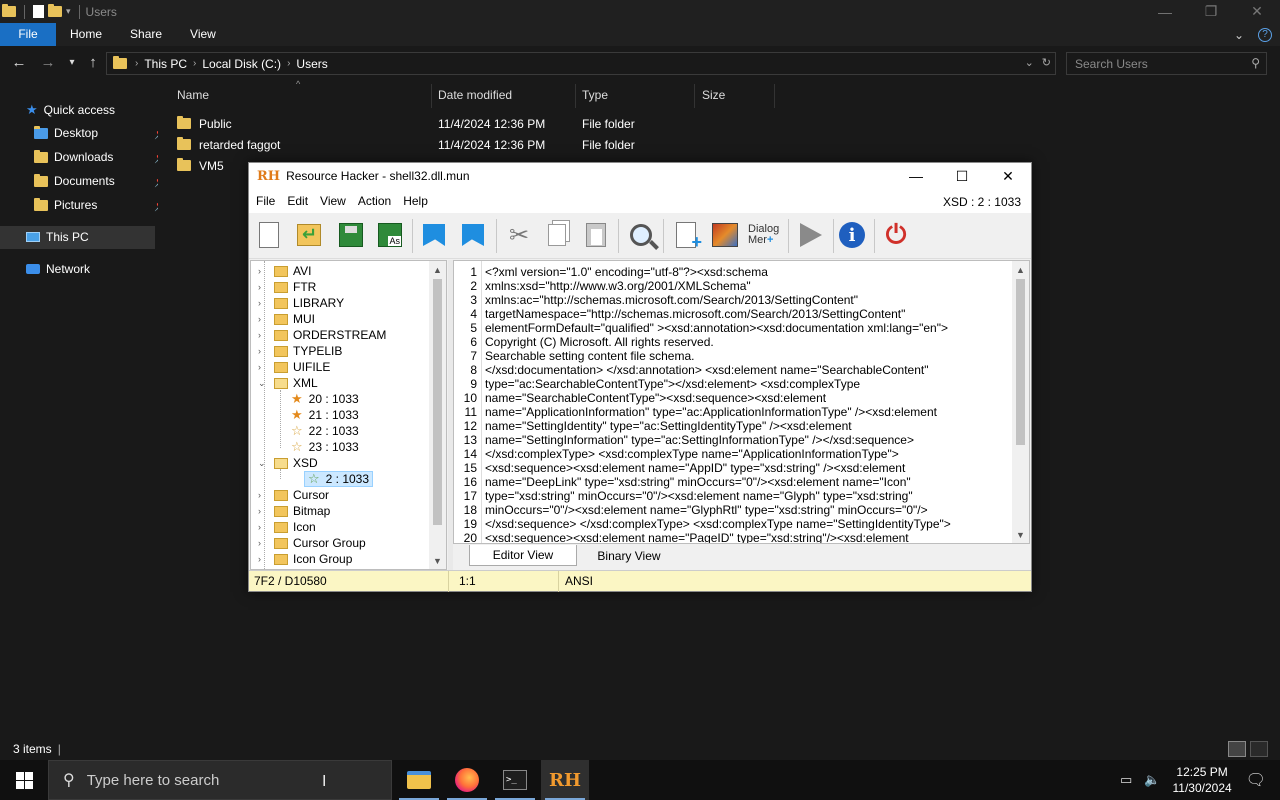  I want to click on tree-node-xml-22: ☆ 22 : 1033, so click(325, 431).